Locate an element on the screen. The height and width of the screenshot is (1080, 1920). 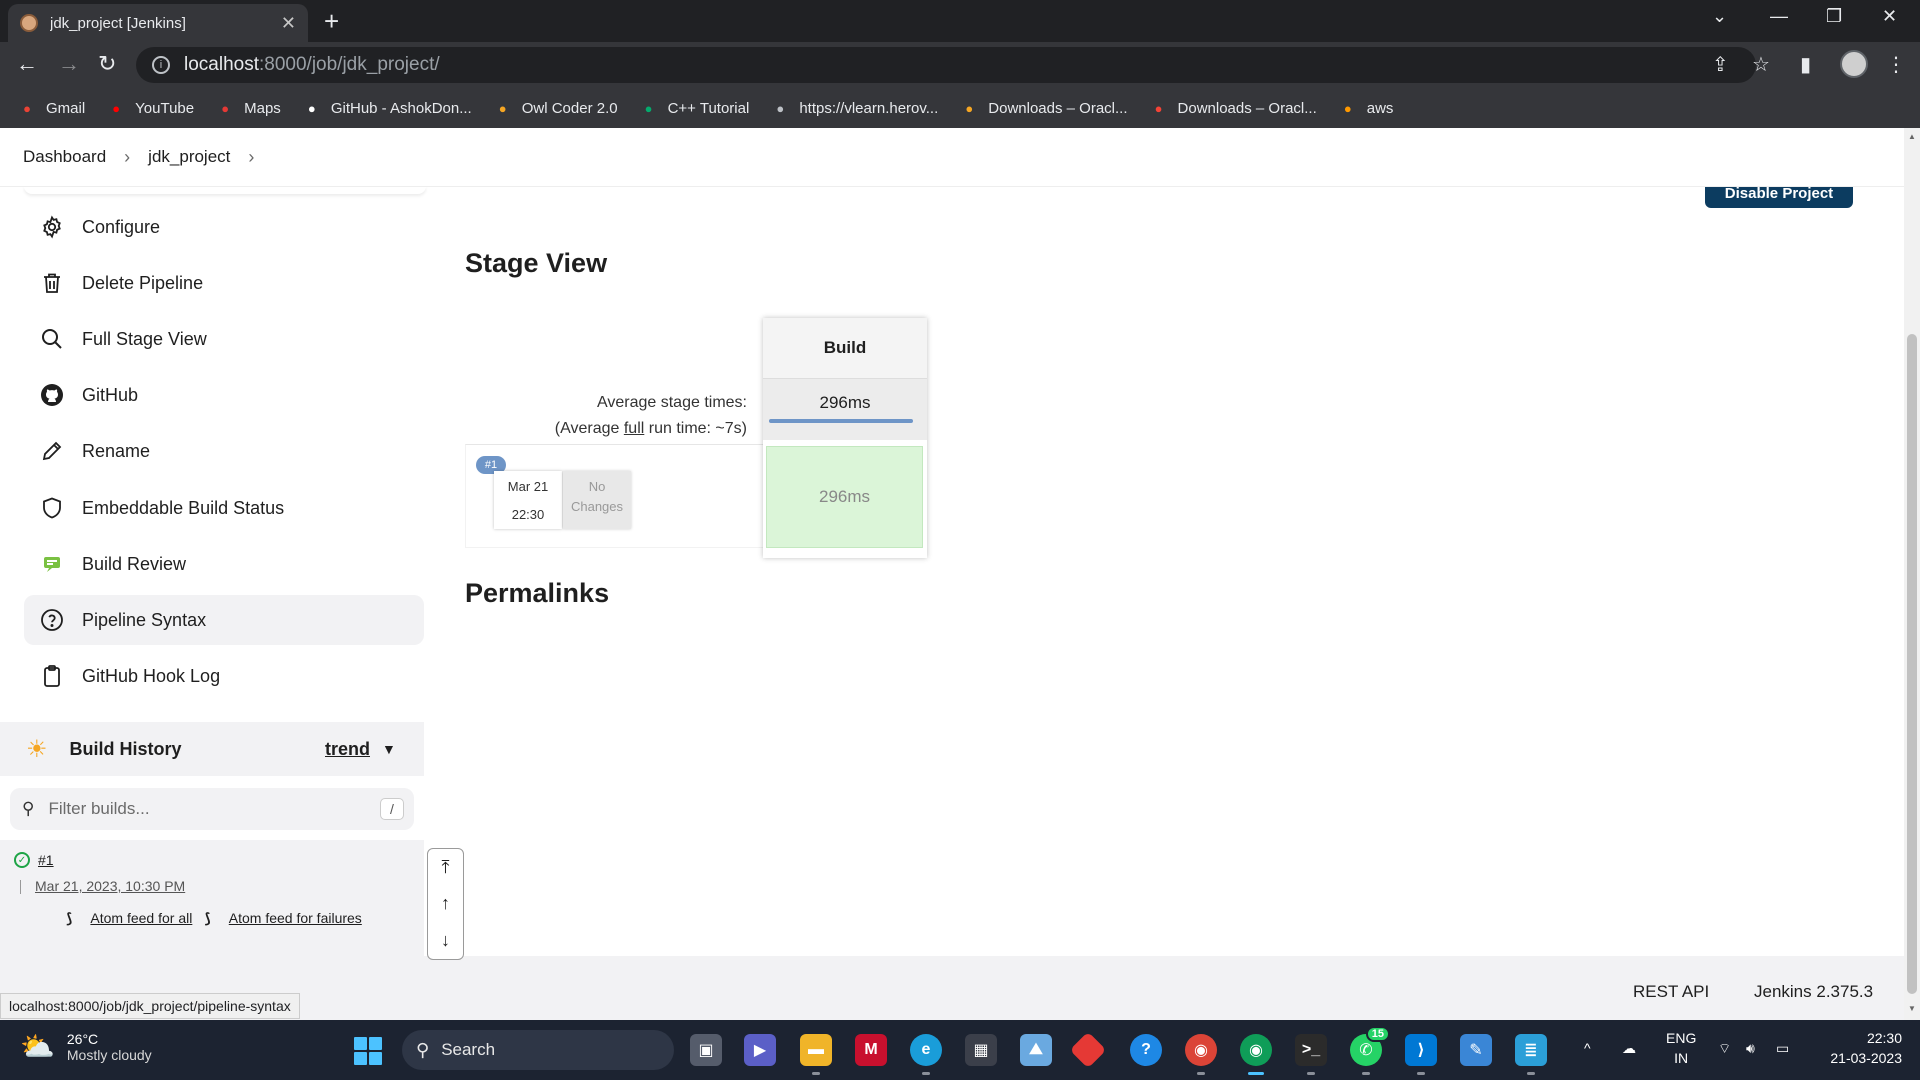
bookmark-label: YouTube is located at coordinates (165, 108).